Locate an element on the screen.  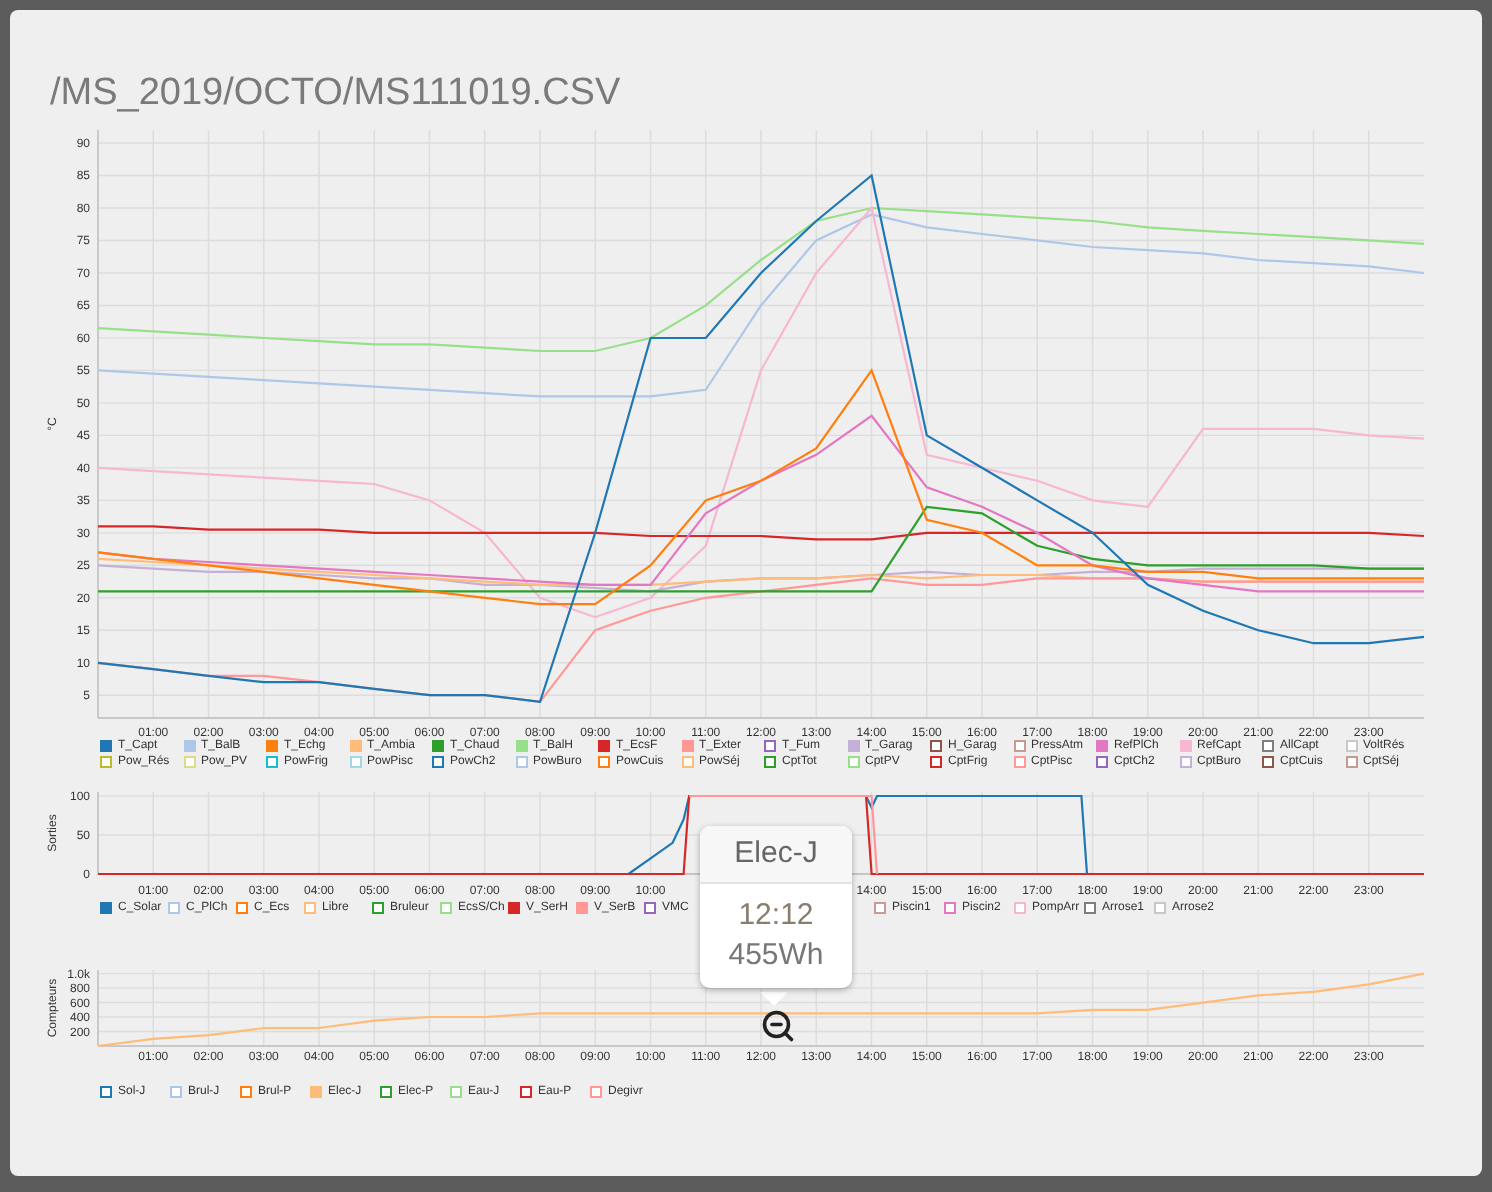
tooltip-time: 12:12 is located at coordinates (776, 916).